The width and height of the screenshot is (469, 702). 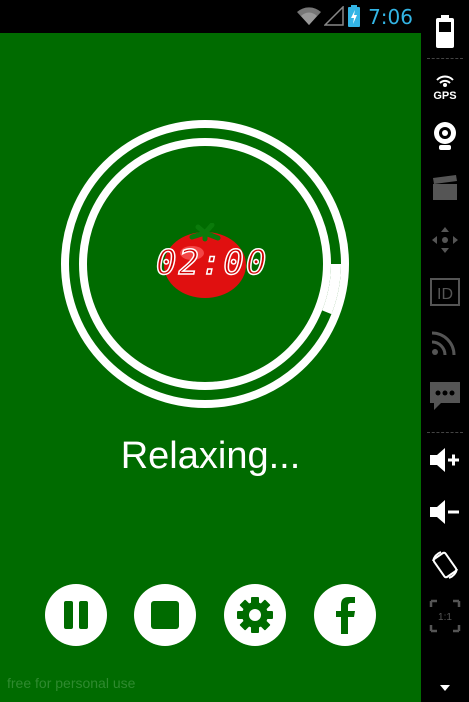 What do you see at coordinates (444, 95) in the screenshot?
I see `gps-label: GPS` at bounding box center [444, 95].